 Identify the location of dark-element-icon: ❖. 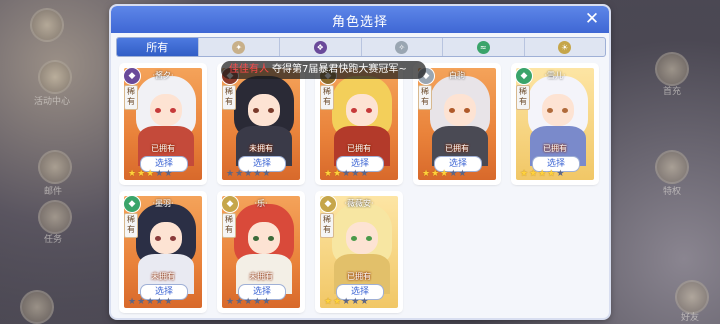
(320, 47).